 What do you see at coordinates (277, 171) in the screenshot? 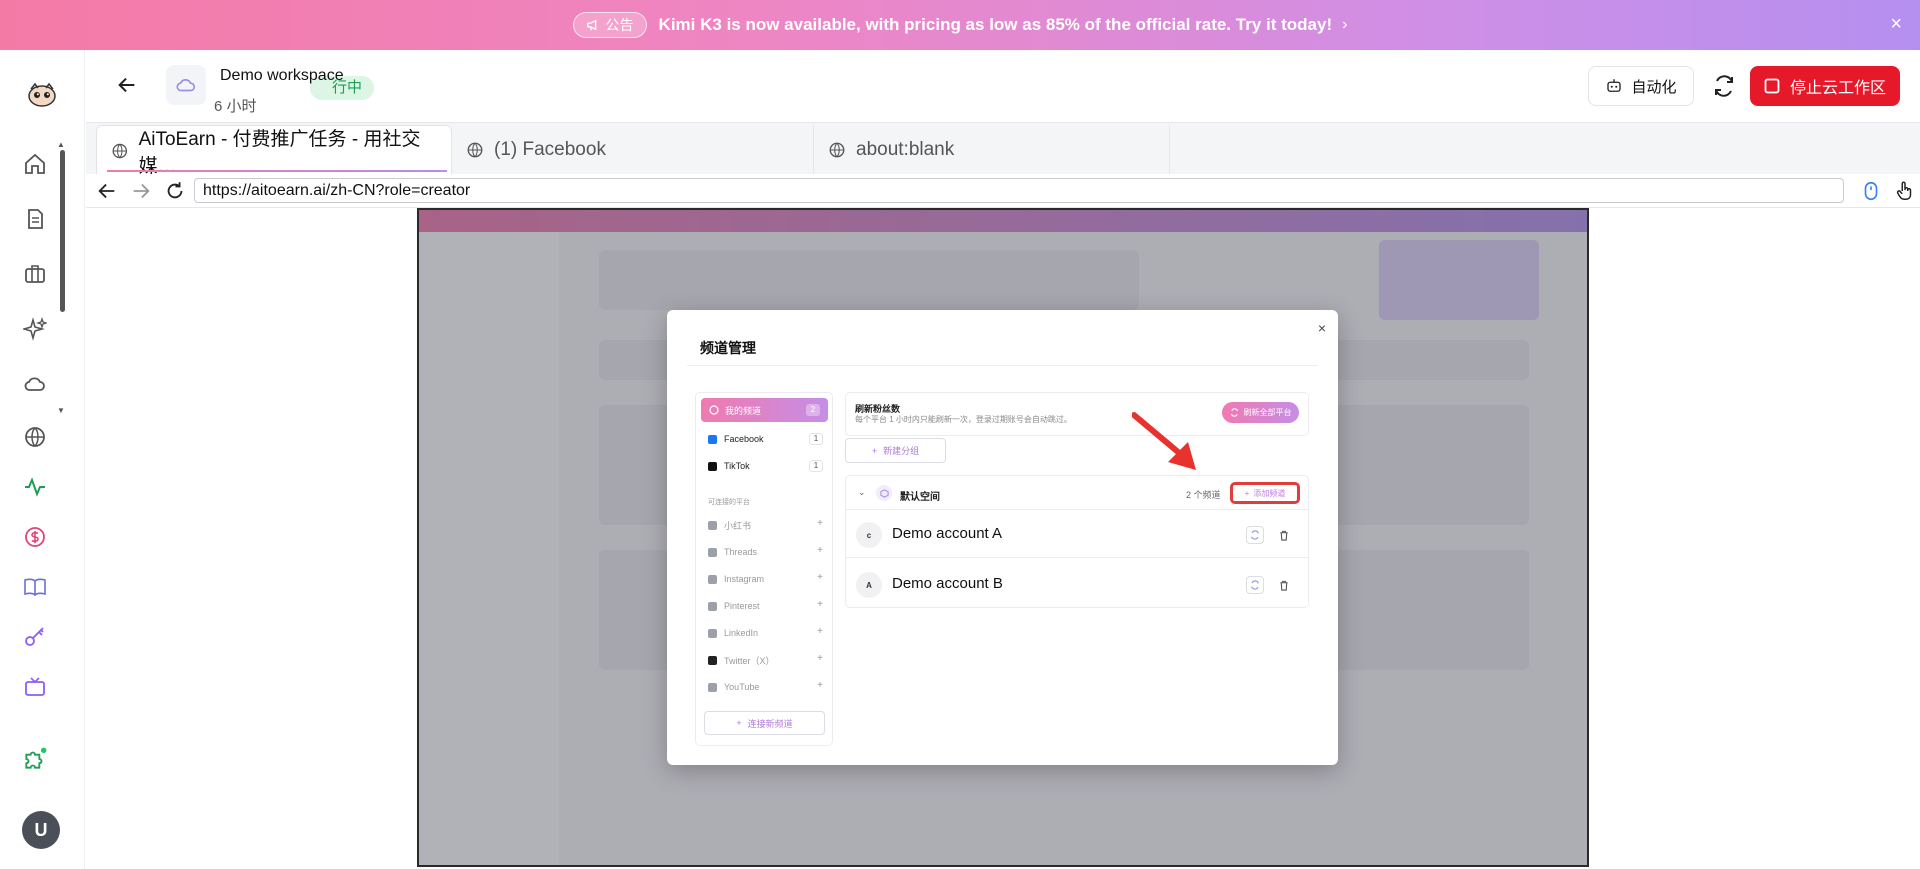
I see `active-tab-indicator` at bounding box center [277, 171].